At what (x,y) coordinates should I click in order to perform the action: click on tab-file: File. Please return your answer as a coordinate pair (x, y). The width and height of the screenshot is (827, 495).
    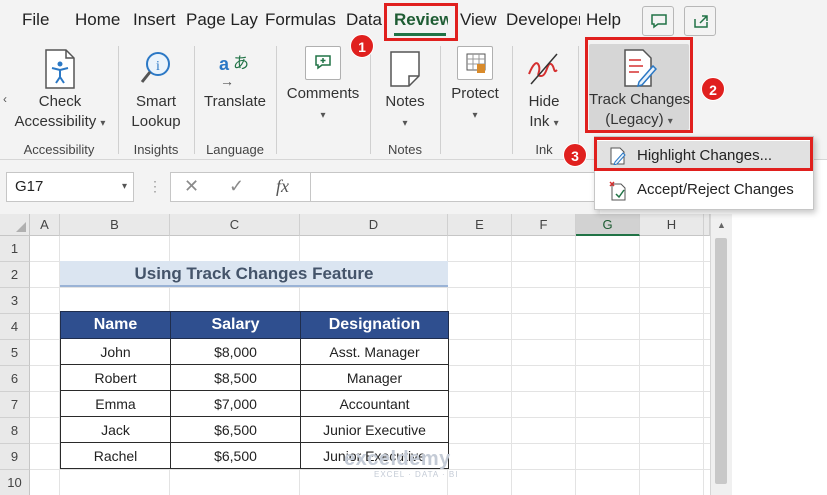
    Looking at the image, I should click on (37, 20).